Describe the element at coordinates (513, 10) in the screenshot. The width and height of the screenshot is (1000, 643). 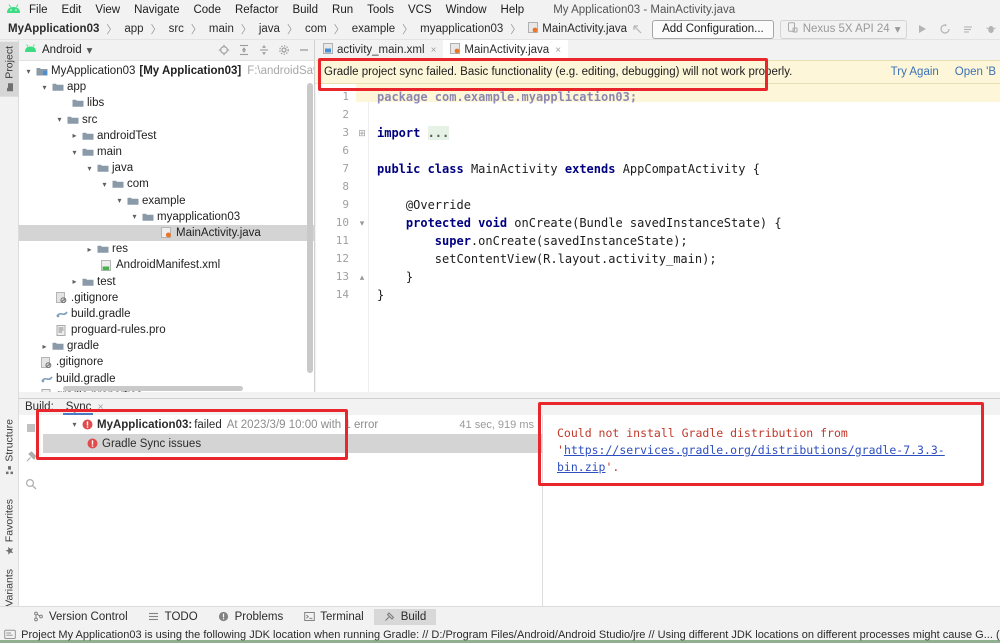
I see `menu-item-help: Help` at that location.